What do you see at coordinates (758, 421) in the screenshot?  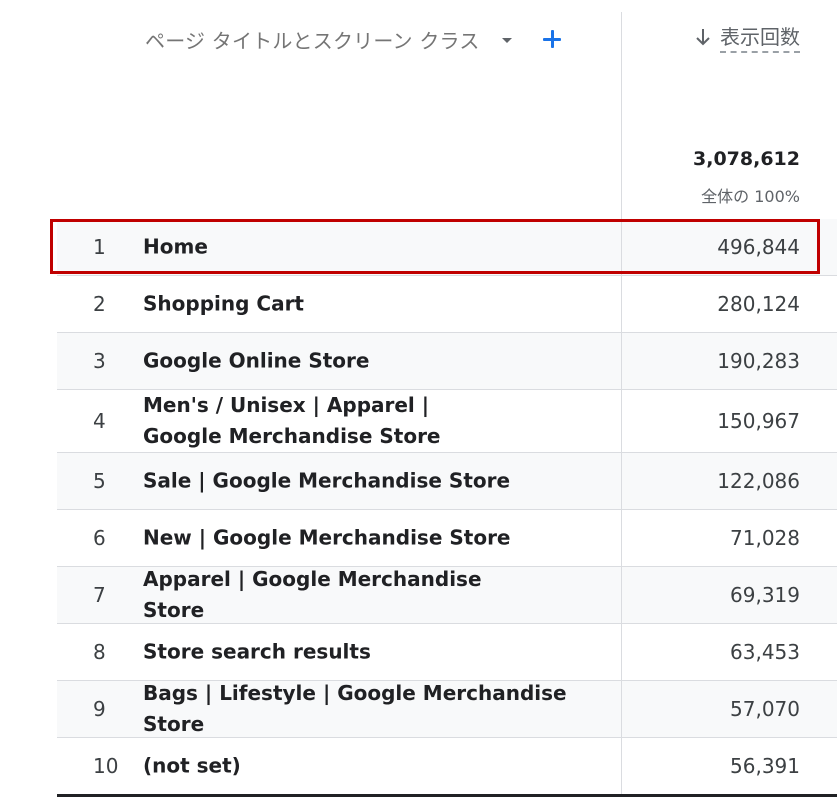 I see `row-views: 150,967` at bounding box center [758, 421].